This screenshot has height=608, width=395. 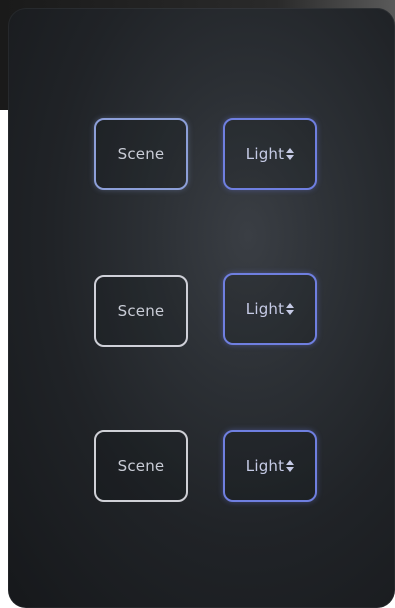 I want to click on scene-button-2: Scene, so click(x=141, y=311).